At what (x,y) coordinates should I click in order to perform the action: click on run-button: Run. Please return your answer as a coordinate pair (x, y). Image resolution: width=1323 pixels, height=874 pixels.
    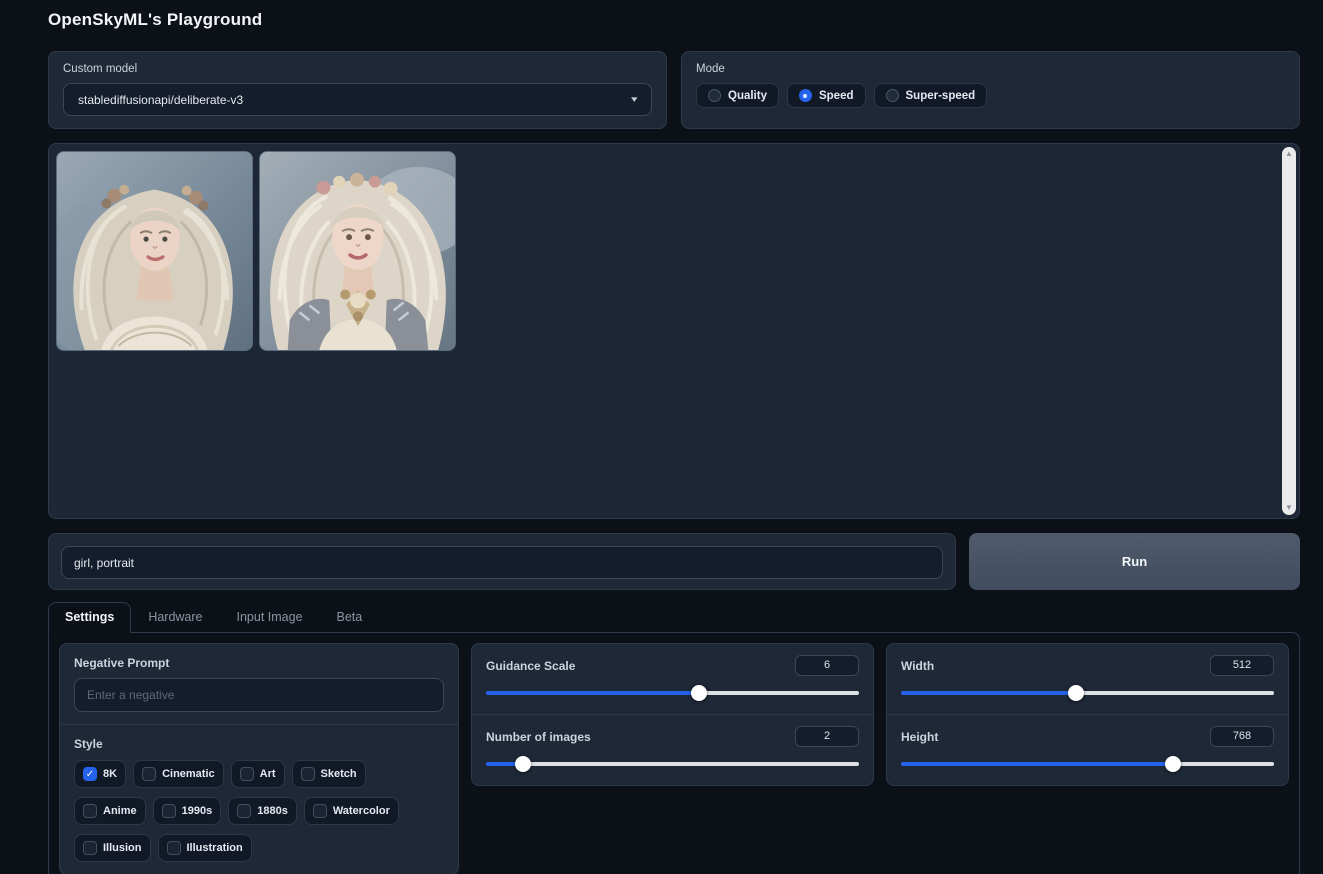
    Looking at the image, I should click on (1134, 561).